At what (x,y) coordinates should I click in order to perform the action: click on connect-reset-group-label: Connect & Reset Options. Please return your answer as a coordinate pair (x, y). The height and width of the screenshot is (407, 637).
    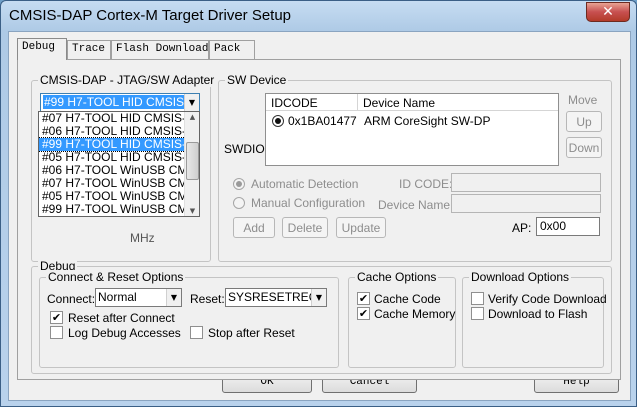
    Looking at the image, I should click on (116, 277).